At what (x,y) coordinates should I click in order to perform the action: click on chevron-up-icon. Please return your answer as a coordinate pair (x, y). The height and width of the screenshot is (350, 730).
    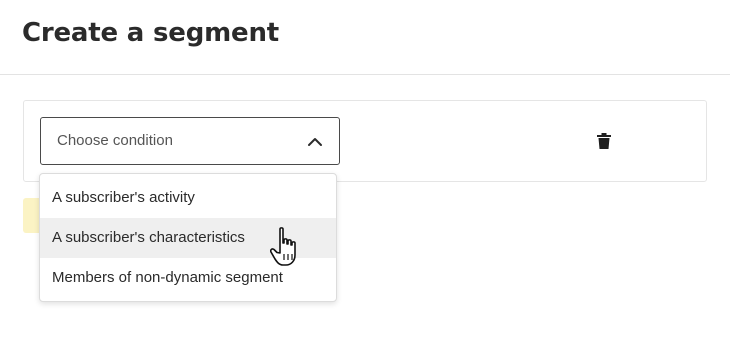
    Looking at the image, I should click on (315, 142).